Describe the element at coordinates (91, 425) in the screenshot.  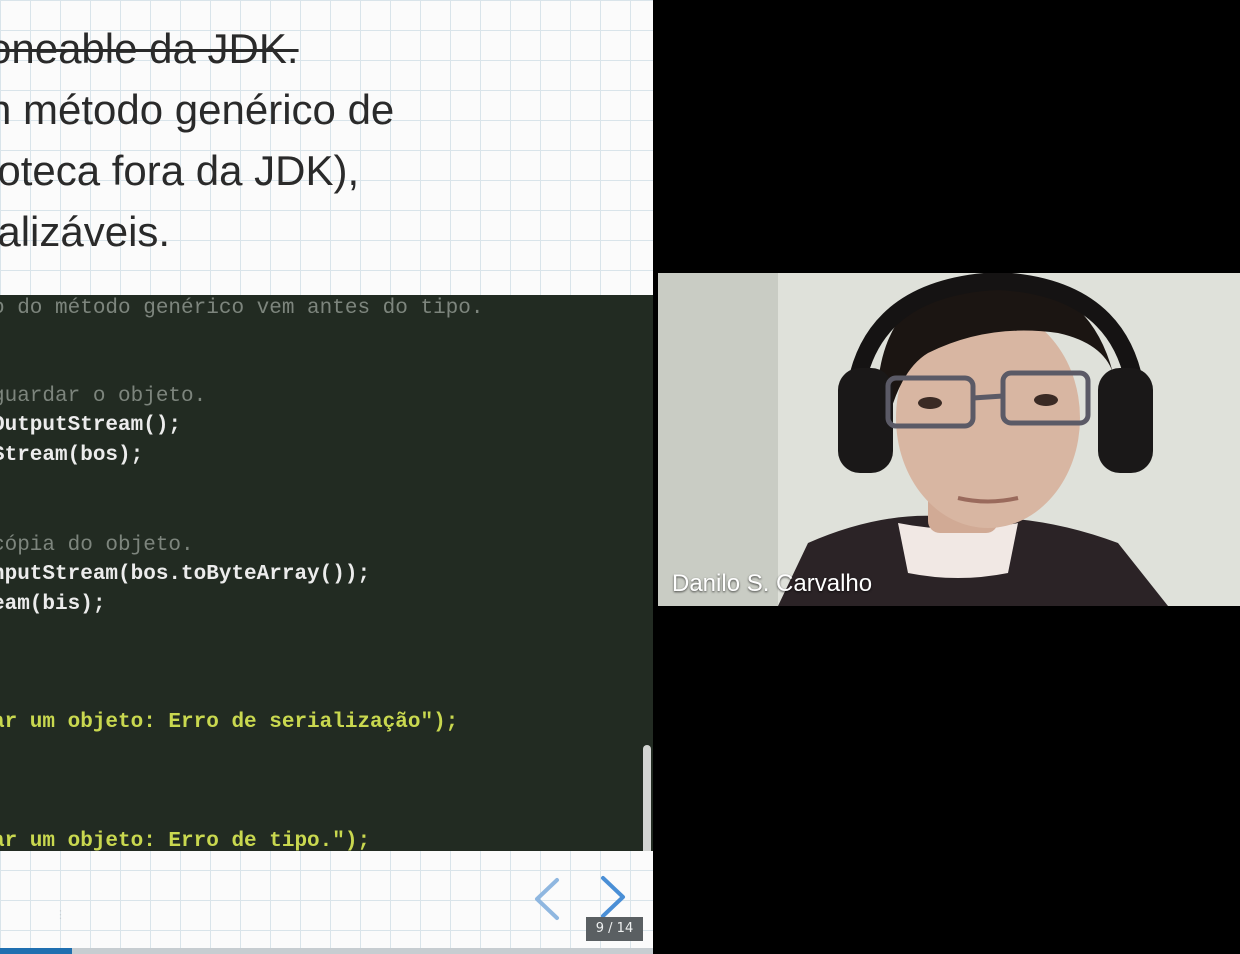
I see `code-line: OutputStream();` at that location.